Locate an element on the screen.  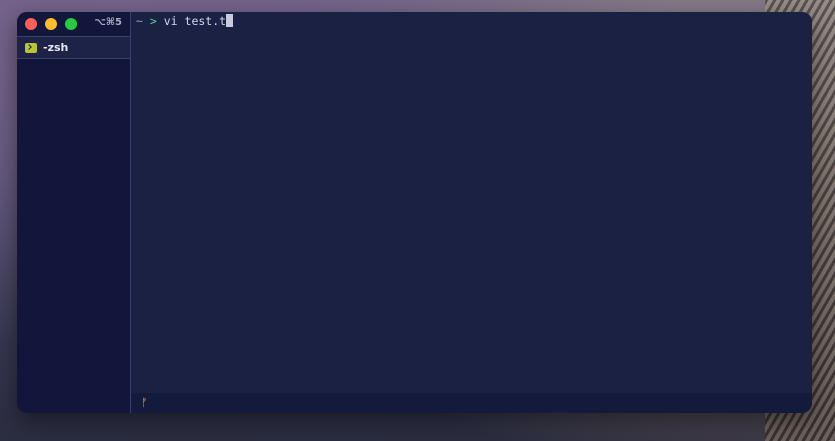
session-sidebar: ⌥⌘5 -zsh is located at coordinates (74, 212).